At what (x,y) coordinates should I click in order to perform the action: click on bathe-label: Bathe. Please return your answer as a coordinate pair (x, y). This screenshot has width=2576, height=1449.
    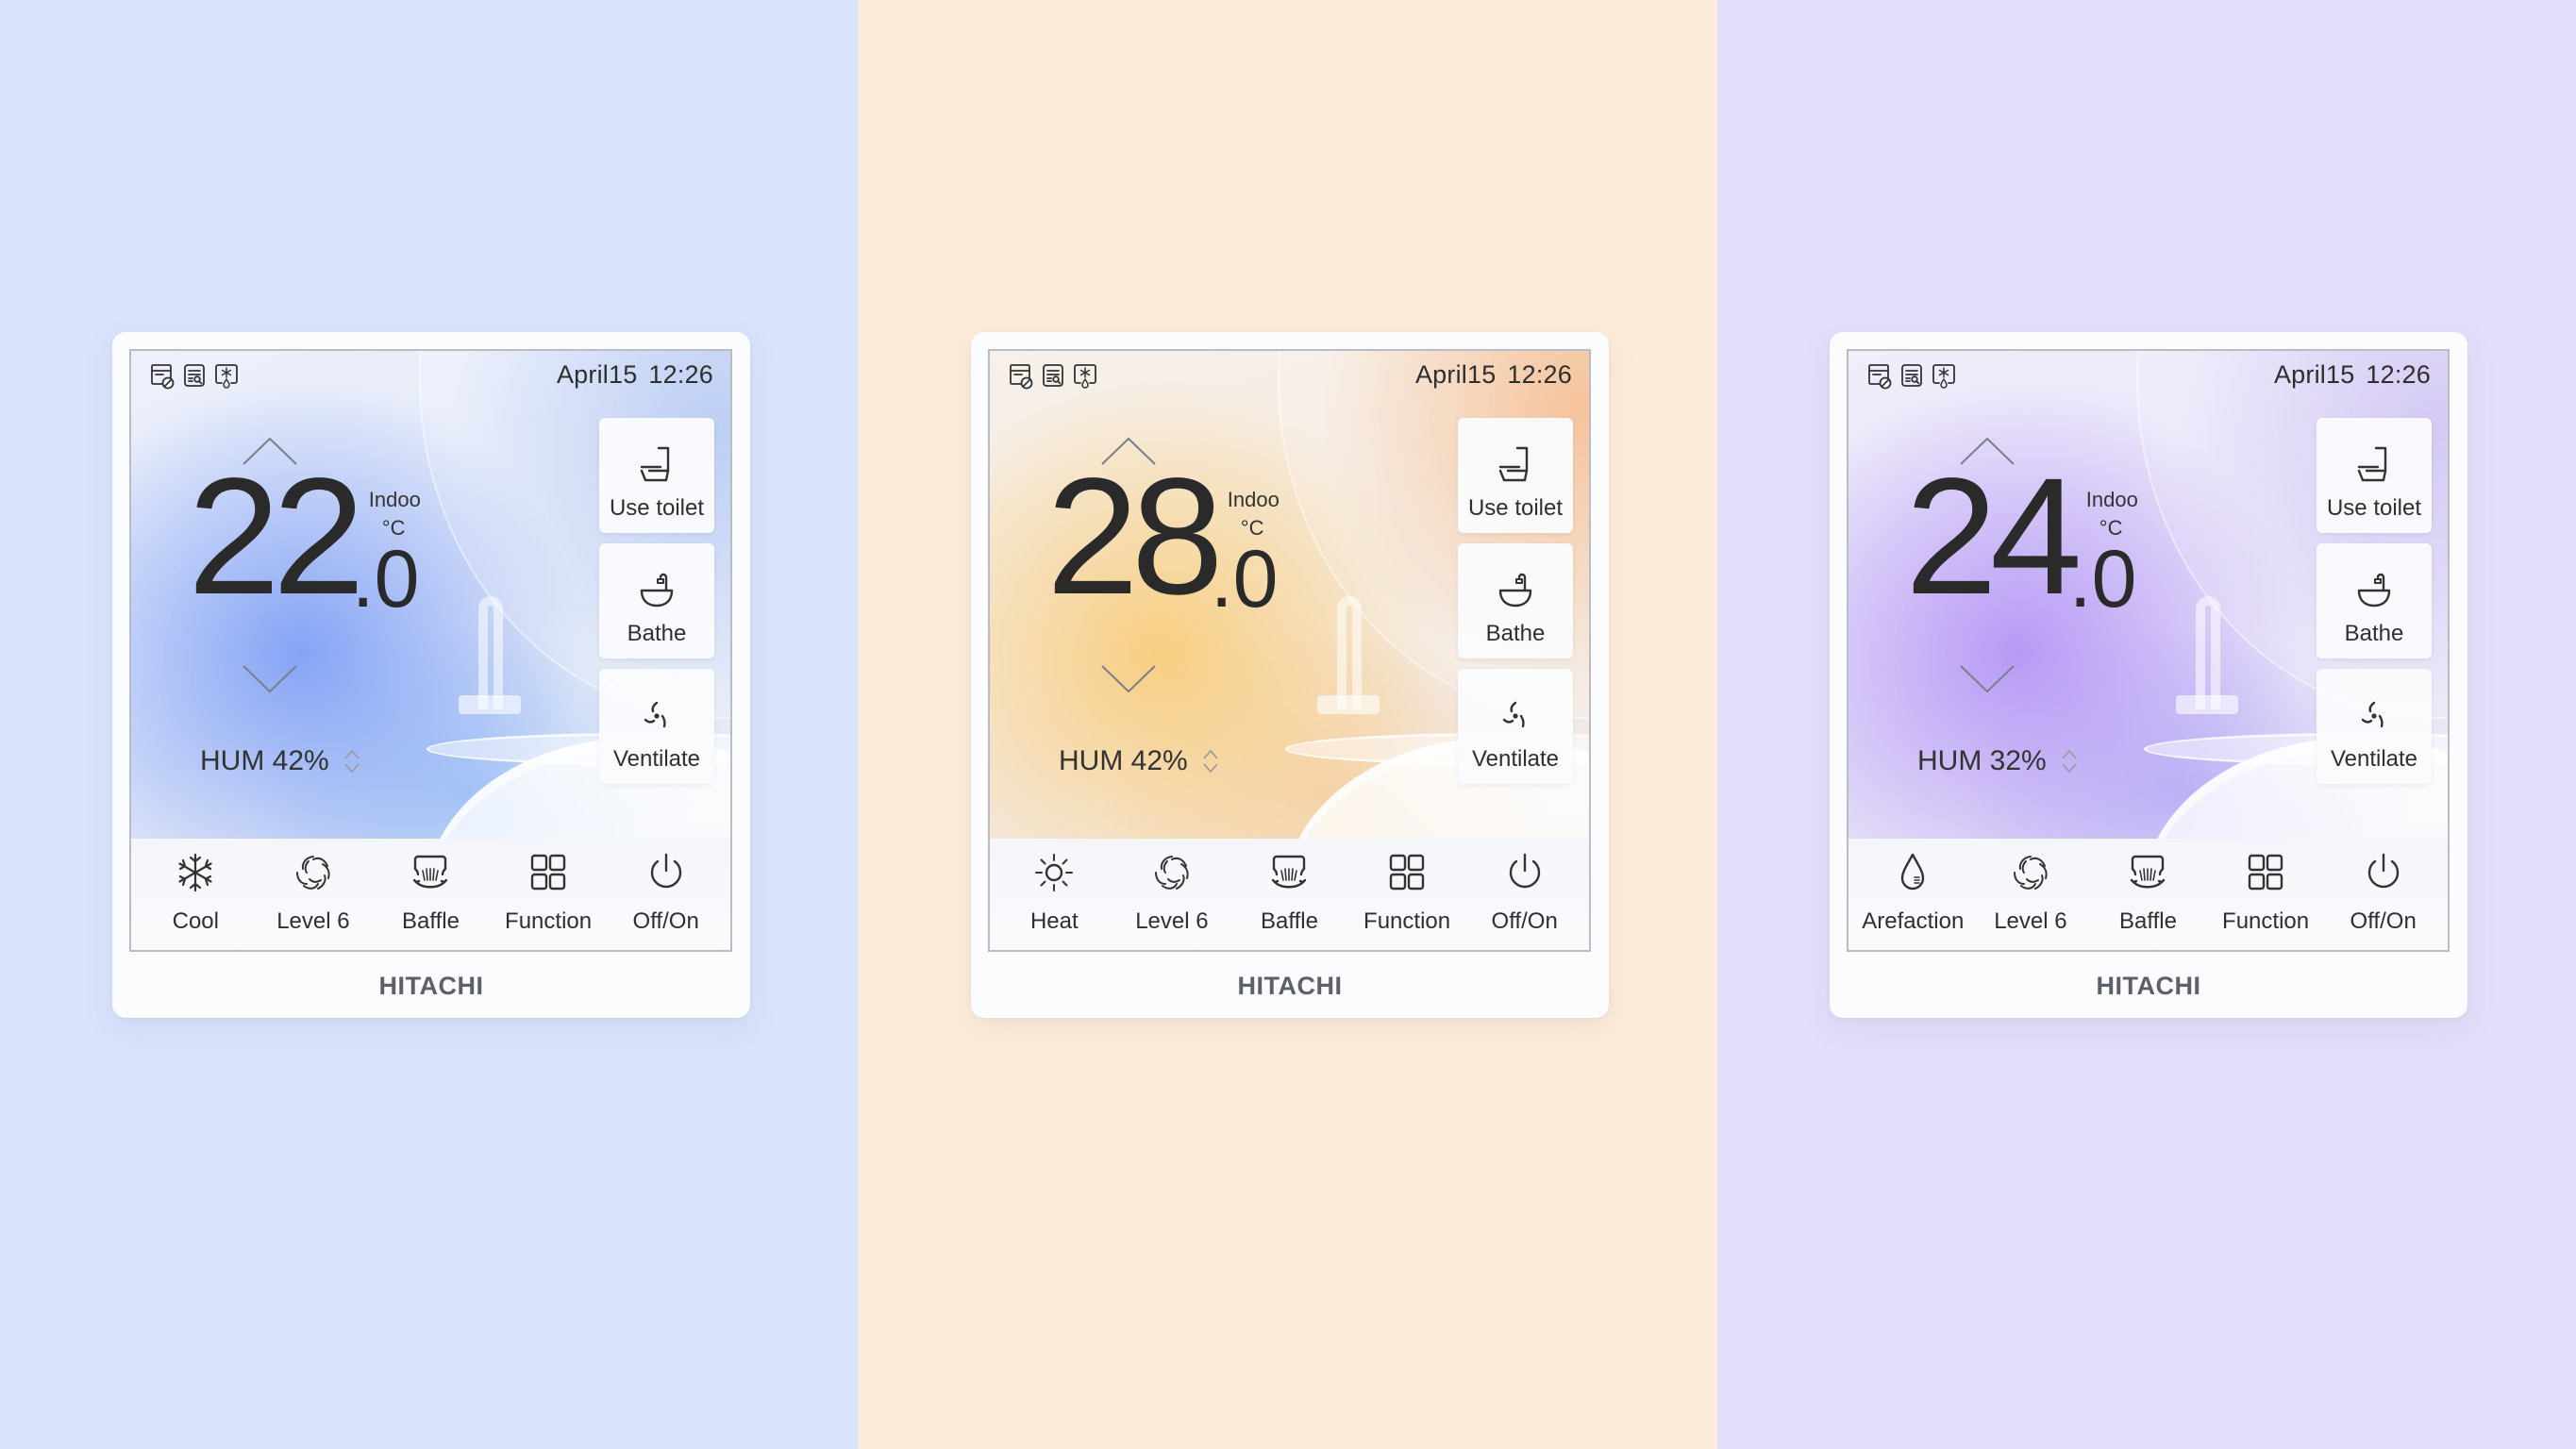
    Looking at the image, I should click on (1515, 633).